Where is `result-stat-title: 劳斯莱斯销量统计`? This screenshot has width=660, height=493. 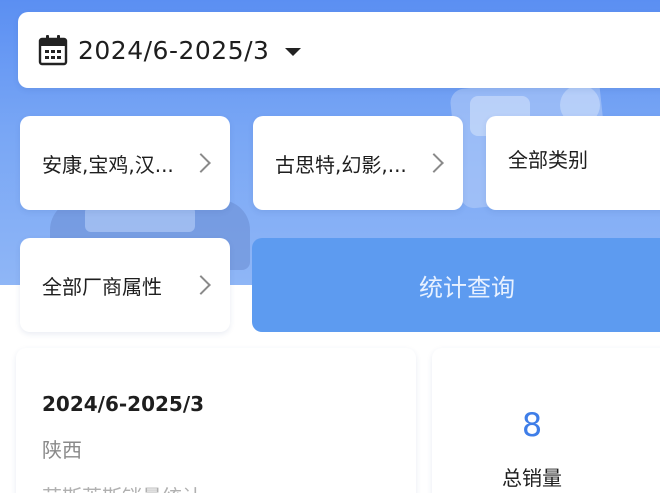 result-stat-title: 劳斯莱斯销量统计 is located at coordinates (229, 487).